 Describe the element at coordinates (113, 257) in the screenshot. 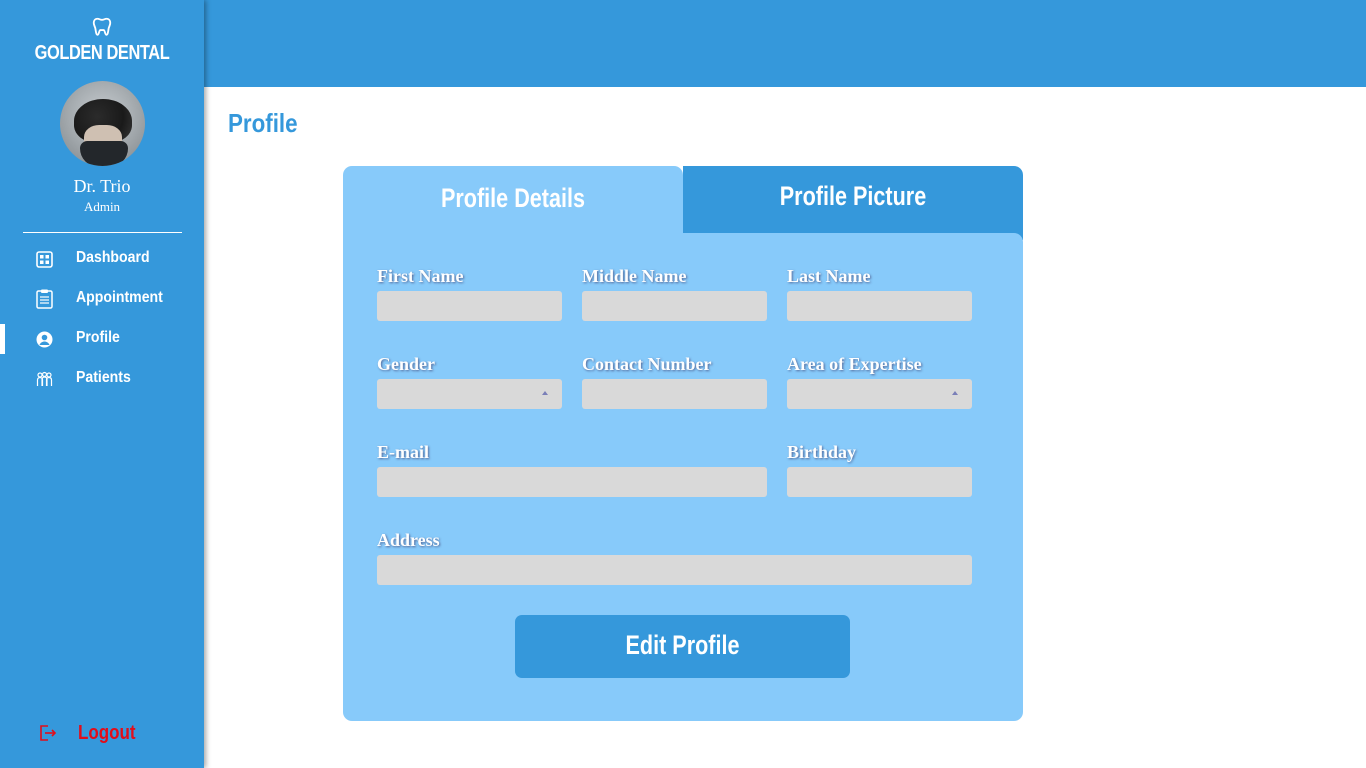

I see `sidebar-item-label: Dashboard` at that location.